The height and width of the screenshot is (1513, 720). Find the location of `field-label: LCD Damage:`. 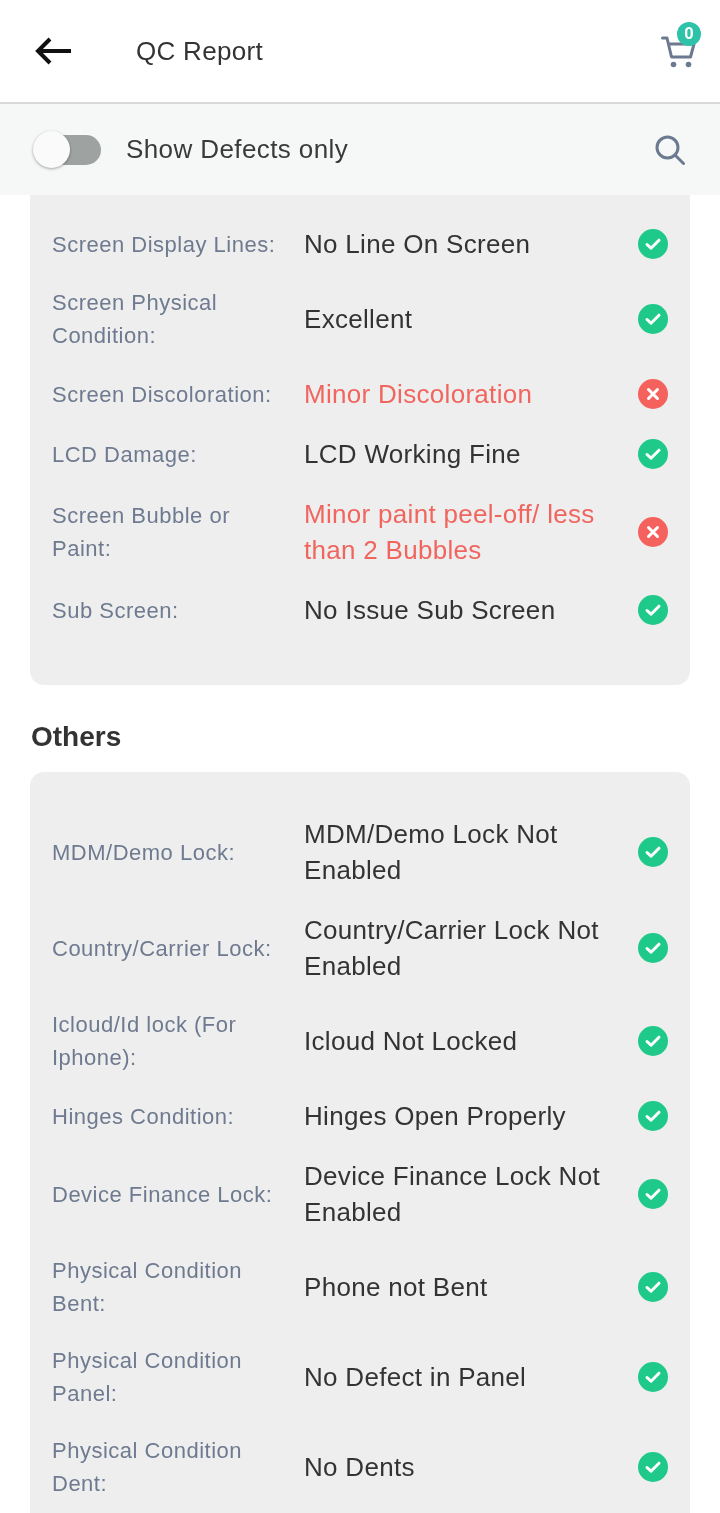

field-label: LCD Damage: is located at coordinates (125, 454).